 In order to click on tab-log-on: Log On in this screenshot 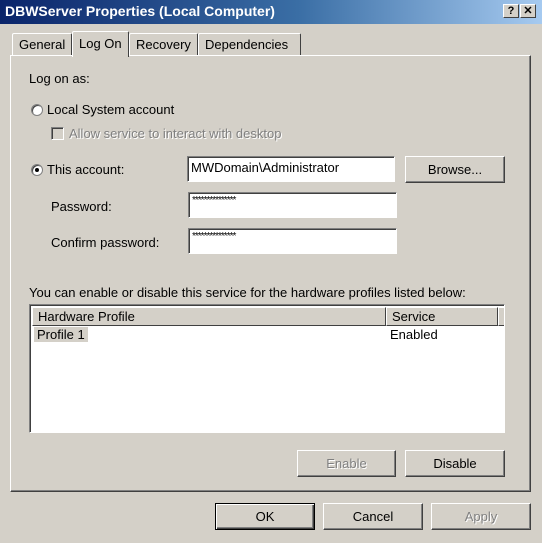, I will do `click(100, 44)`.